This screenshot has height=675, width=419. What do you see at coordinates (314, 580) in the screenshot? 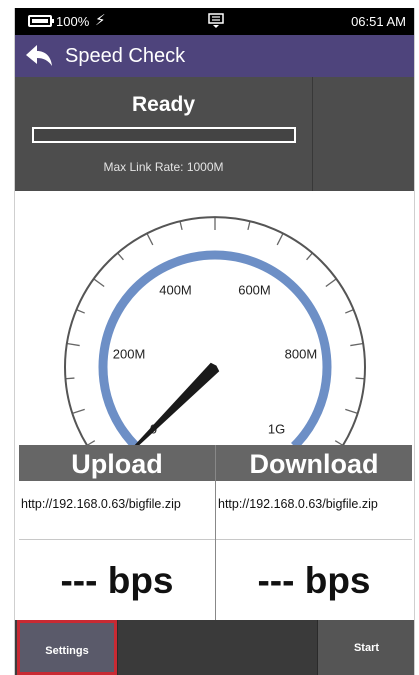
I see `download-speed: --- bps` at bounding box center [314, 580].